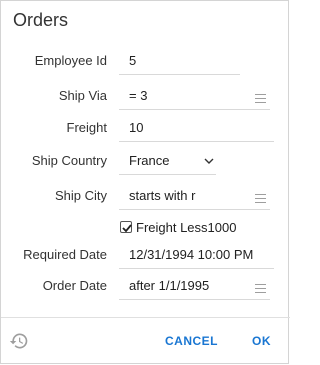  I want to click on freight-less-checkbox, so click(126, 227).